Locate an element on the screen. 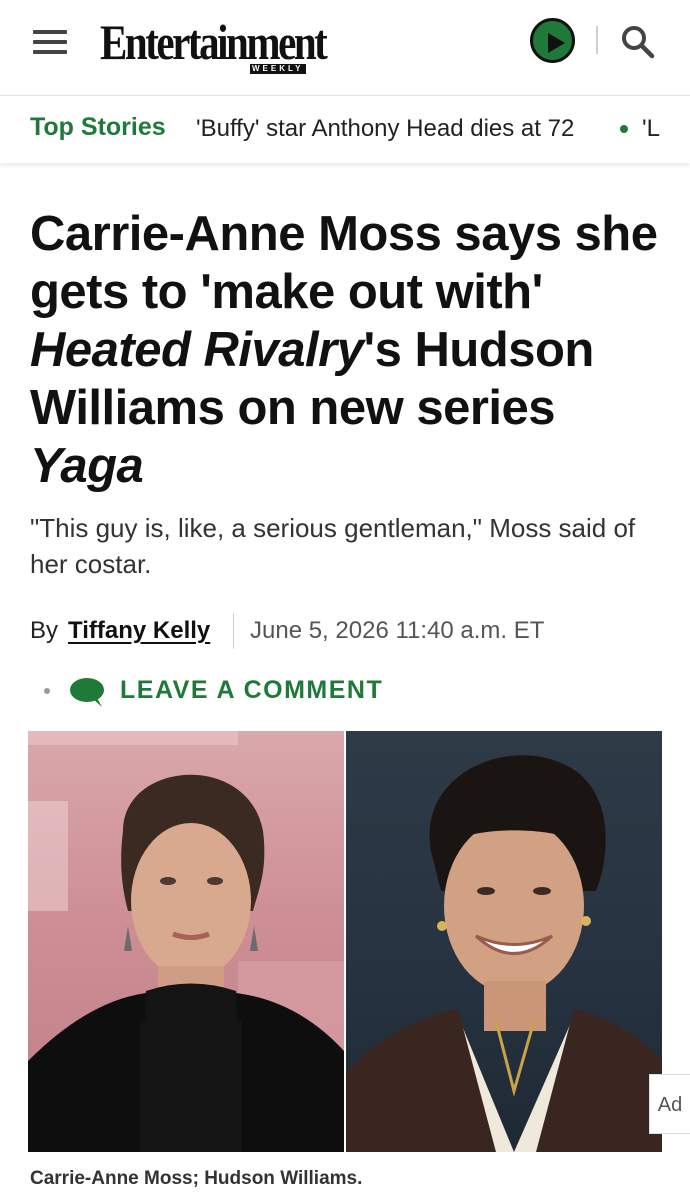  top-story-link: 'Buffy' star Anthony Head dies at 72 is located at coordinates (385, 129).